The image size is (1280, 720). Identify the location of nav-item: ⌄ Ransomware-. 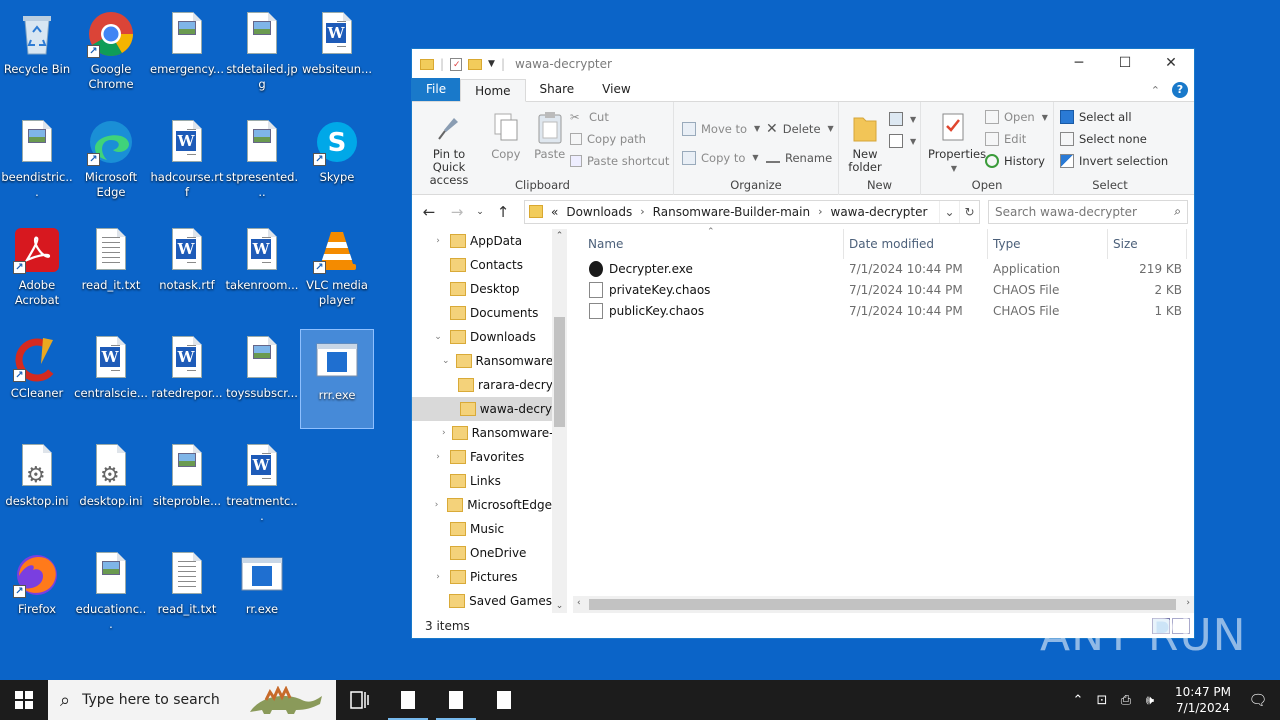
(484, 361).